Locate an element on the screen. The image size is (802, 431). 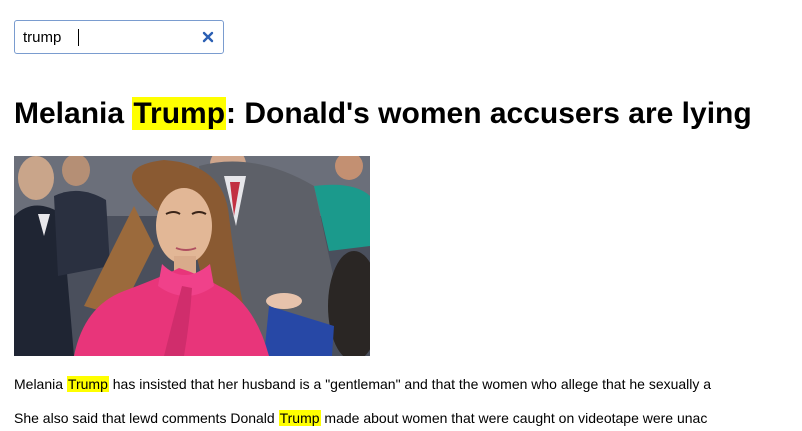
text-caret is located at coordinates (78, 37).